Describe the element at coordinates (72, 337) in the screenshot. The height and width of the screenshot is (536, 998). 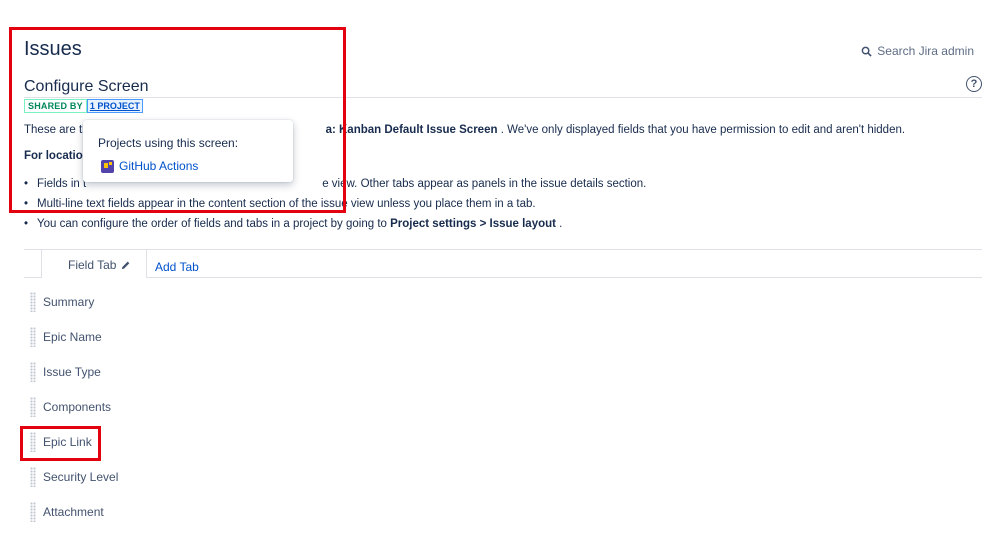
I see `field-label: Epic Name` at that location.